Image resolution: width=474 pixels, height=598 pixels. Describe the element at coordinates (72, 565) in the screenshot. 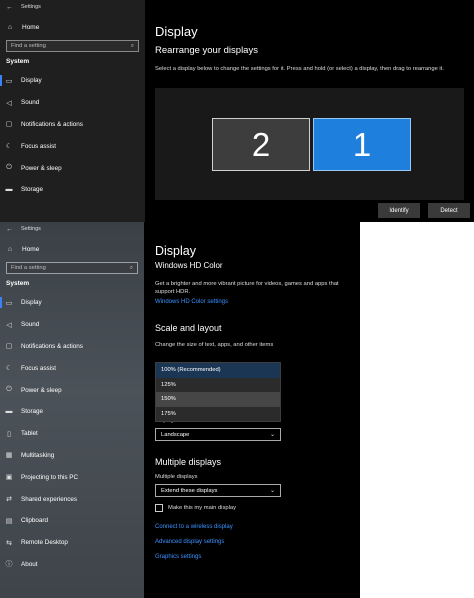

I see `sidebar-item-about: ⓘ About` at that location.